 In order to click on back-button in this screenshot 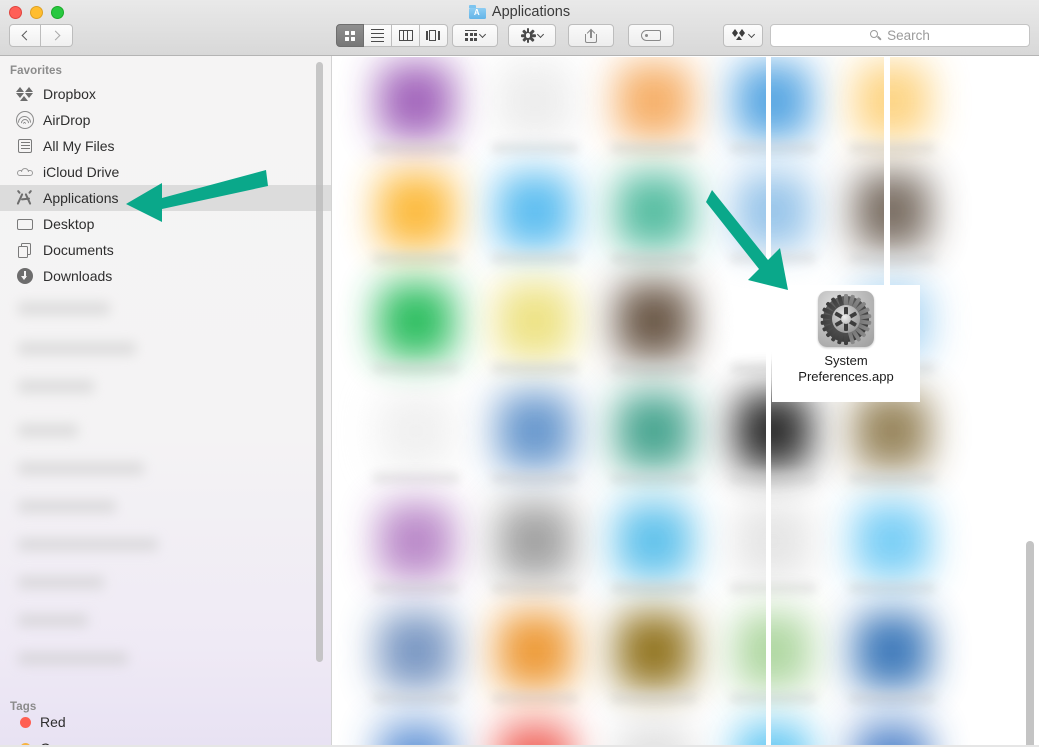, I will do `click(25, 35)`.